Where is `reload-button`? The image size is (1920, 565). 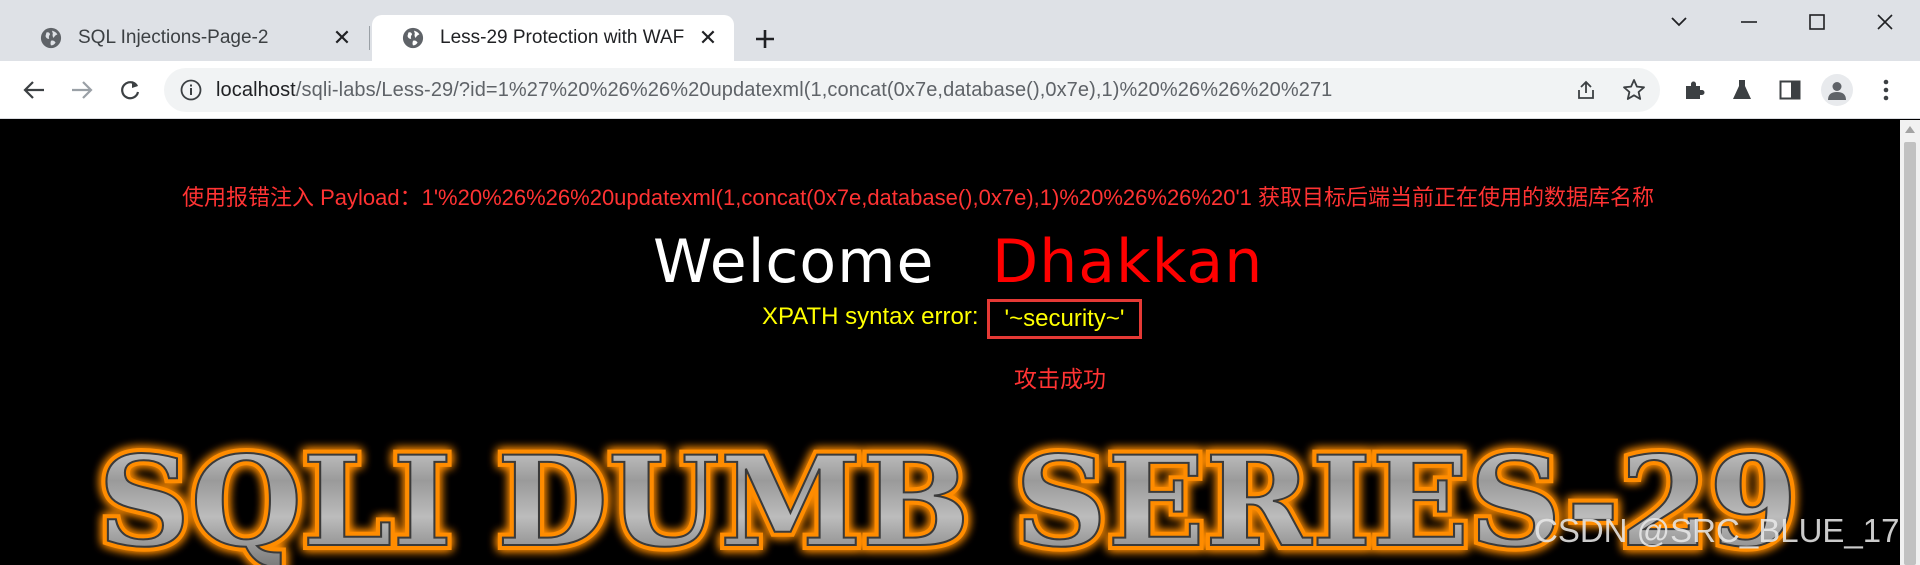 reload-button is located at coordinates (130, 90).